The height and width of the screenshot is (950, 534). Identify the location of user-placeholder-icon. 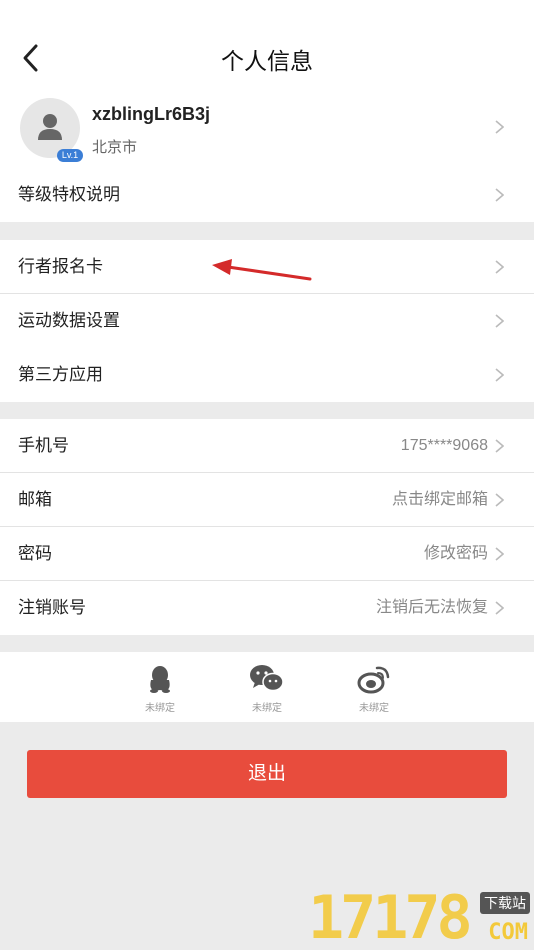
(50, 127).